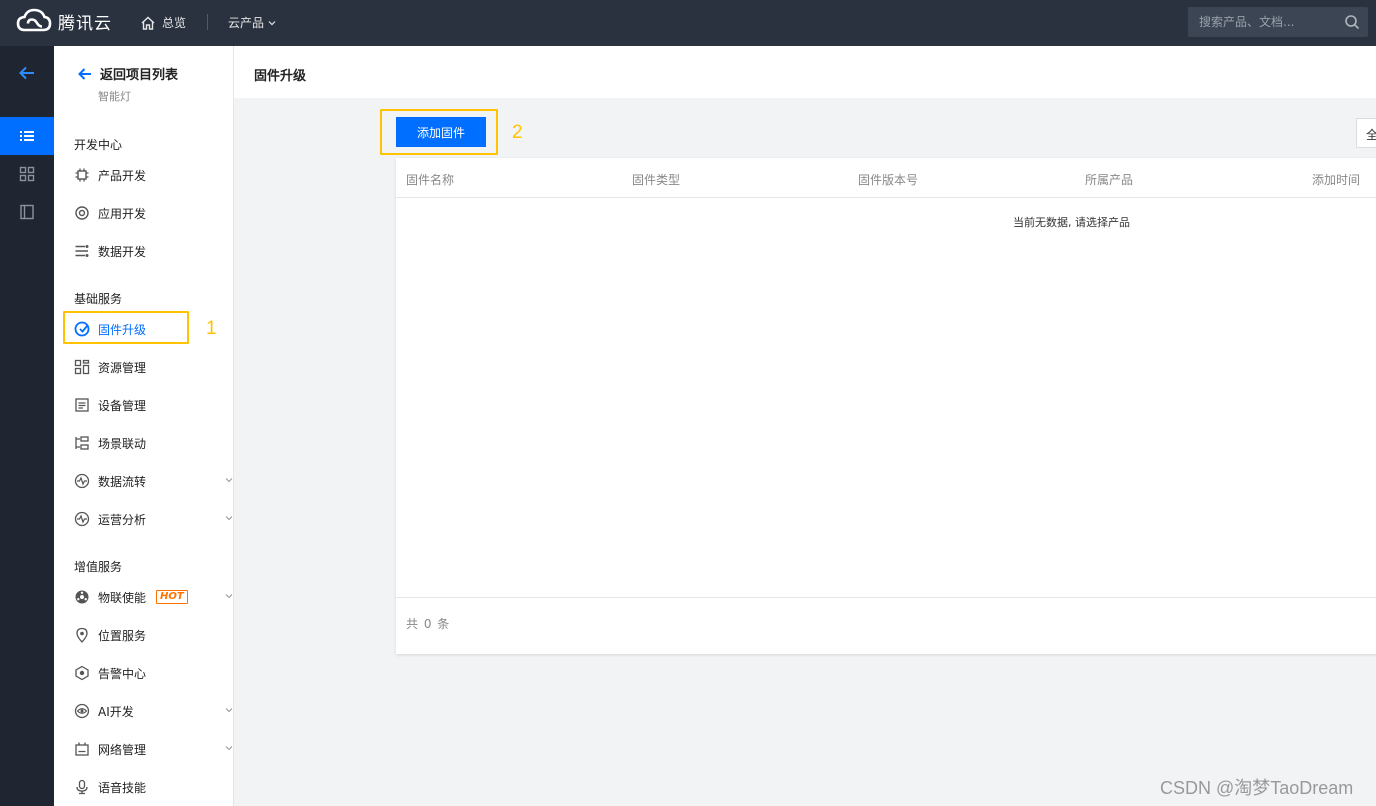 This screenshot has height=806, width=1376. What do you see at coordinates (82, 711) in the screenshot?
I see `ai-eye-icon` at bounding box center [82, 711].